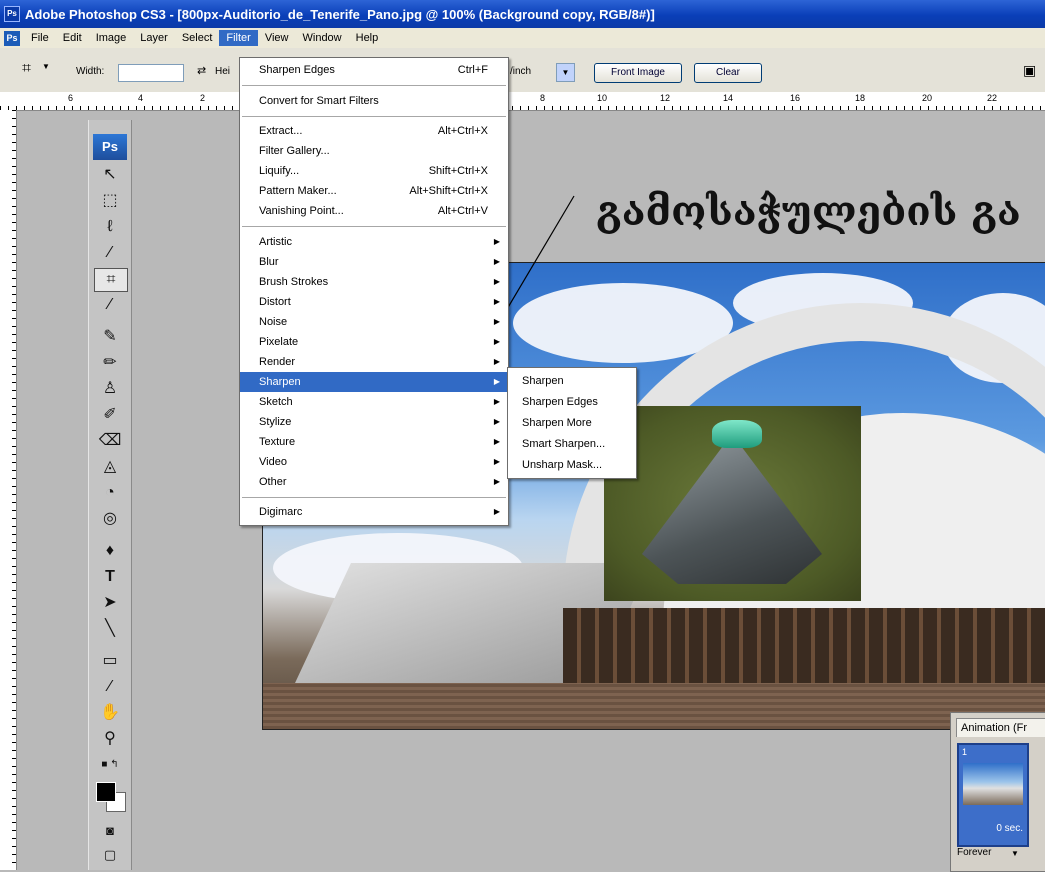 Image resolution: width=1045 pixels, height=872 pixels. What do you see at coordinates (560, 402) in the screenshot?
I see `submenu-item-sharpen-edges: Sharpen Edges` at bounding box center [560, 402].